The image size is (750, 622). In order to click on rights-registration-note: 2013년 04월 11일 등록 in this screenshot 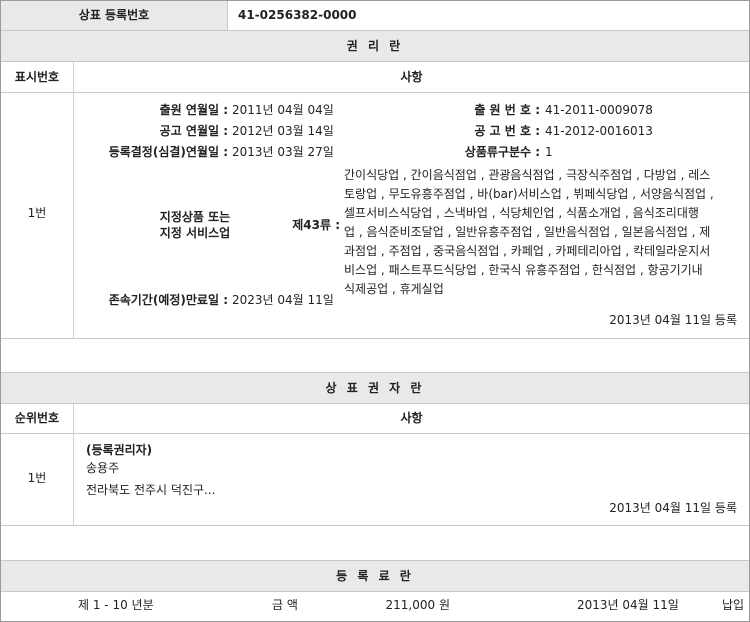, I will do `click(673, 320)`.